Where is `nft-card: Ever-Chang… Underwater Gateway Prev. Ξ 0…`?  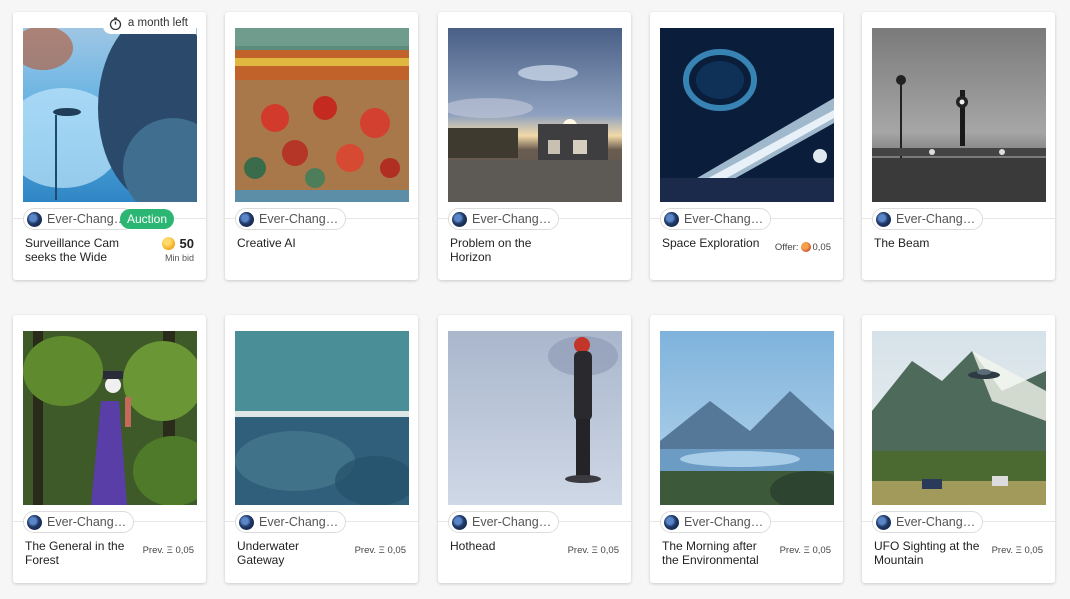 nft-card: Ever-Chang… Underwater Gateway Prev. Ξ 0… is located at coordinates (321, 449).